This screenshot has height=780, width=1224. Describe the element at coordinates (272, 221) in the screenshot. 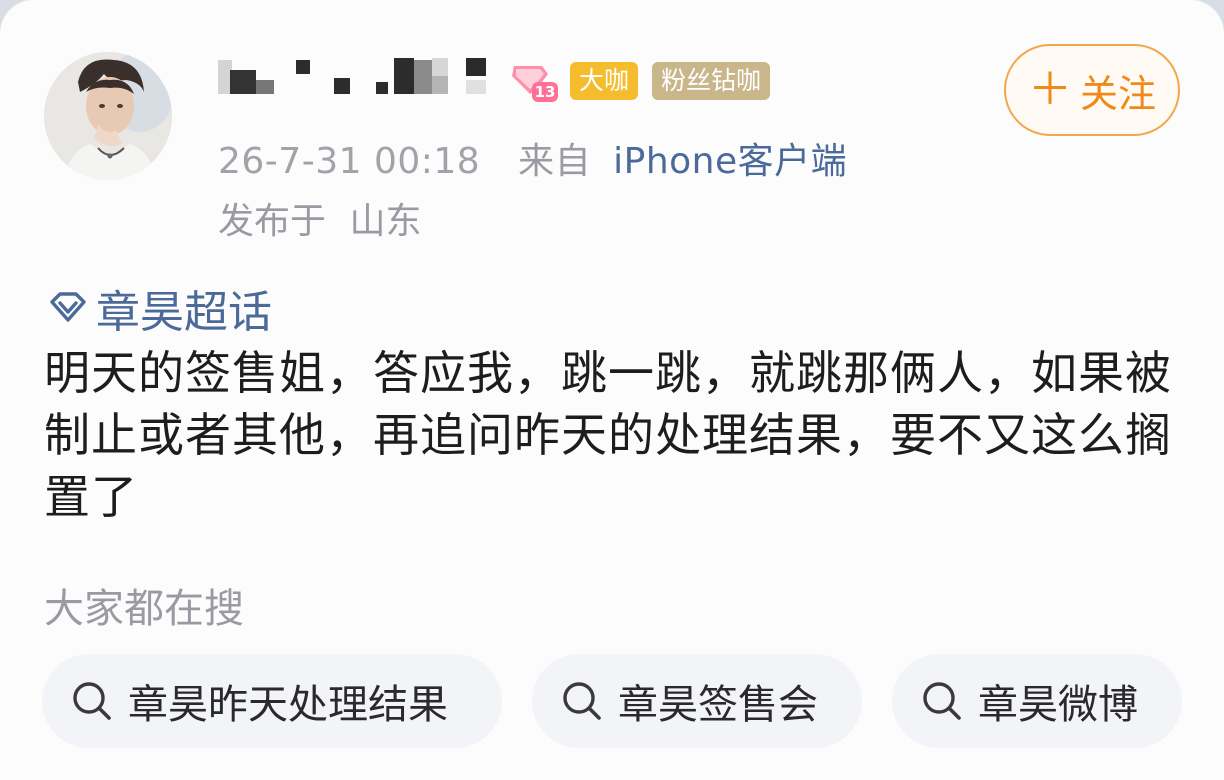

I see `location-prefix: 发布于` at that location.